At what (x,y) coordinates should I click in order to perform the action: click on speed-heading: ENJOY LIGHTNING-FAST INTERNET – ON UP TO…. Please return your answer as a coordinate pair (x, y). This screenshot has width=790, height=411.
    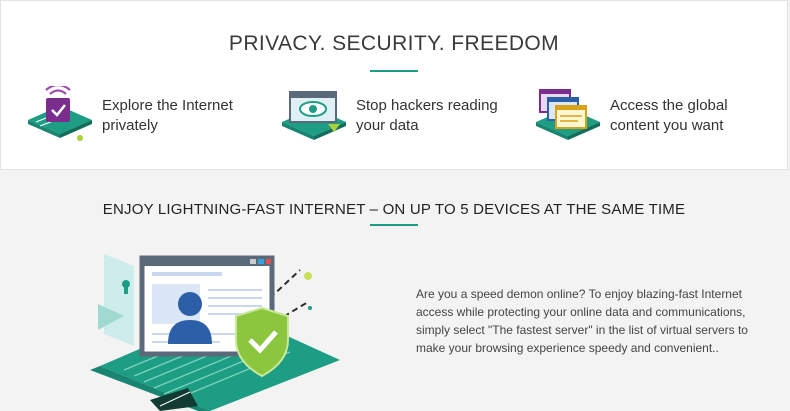
    Looking at the image, I should click on (394, 209).